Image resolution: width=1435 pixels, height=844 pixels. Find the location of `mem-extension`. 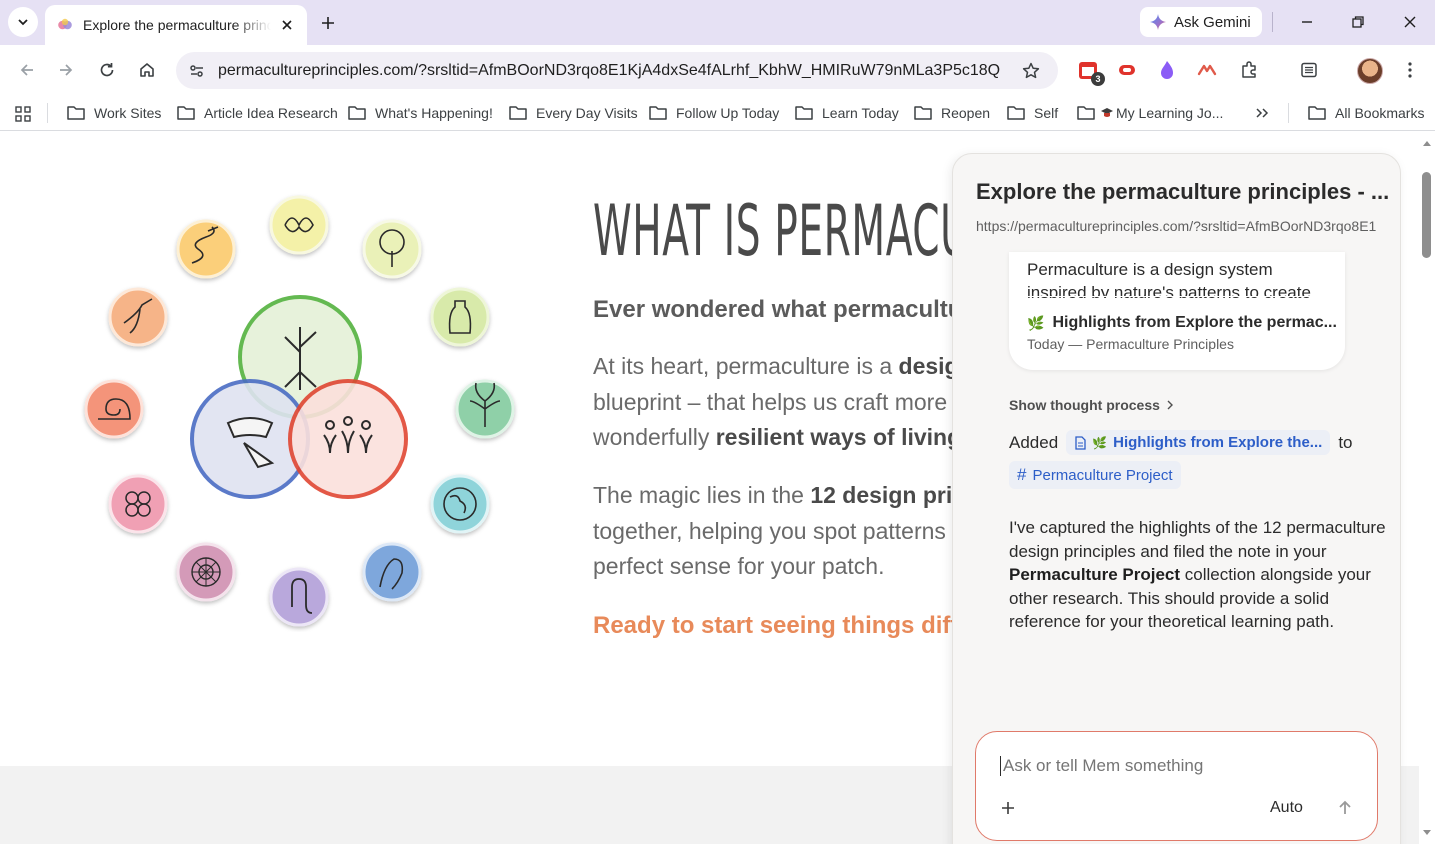

mem-extension is located at coordinates (1207, 70).